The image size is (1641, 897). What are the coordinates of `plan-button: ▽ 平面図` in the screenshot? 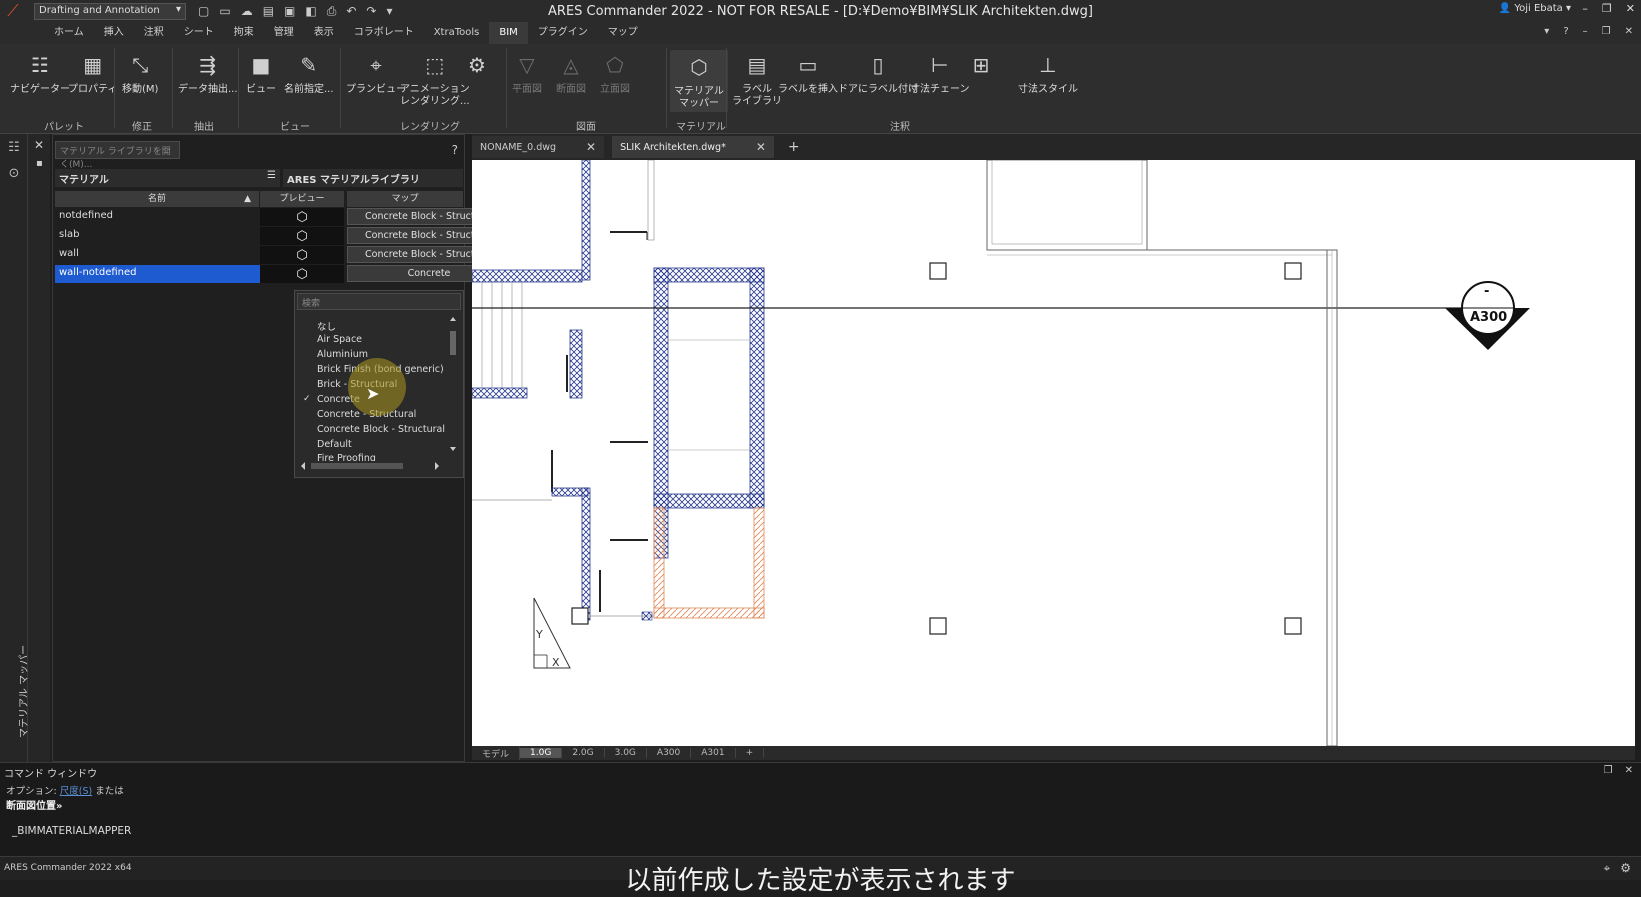 It's located at (527, 73).